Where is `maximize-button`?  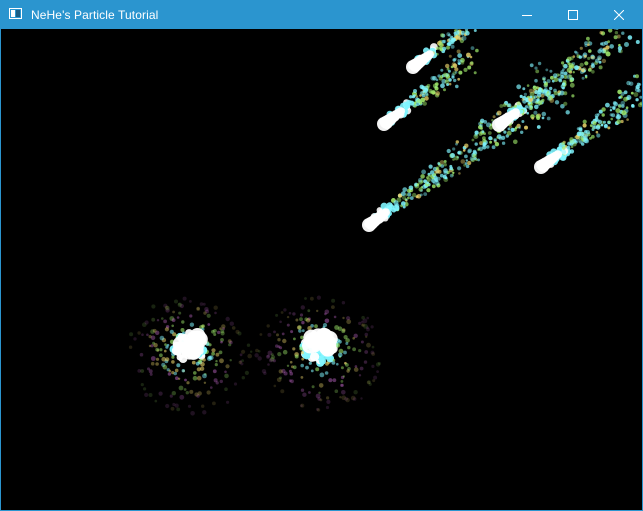 maximize-button is located at coordinates (573, 15).